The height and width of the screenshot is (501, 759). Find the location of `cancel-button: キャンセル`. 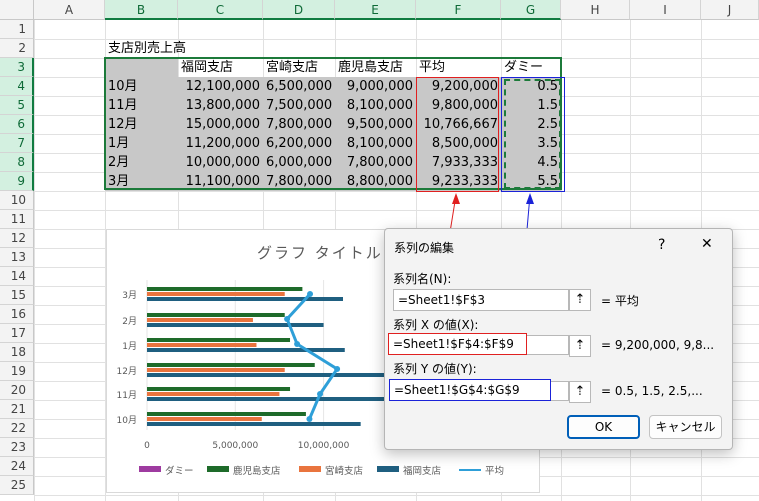

cancel-button: キャンセル is located at coordinates (685, 427).